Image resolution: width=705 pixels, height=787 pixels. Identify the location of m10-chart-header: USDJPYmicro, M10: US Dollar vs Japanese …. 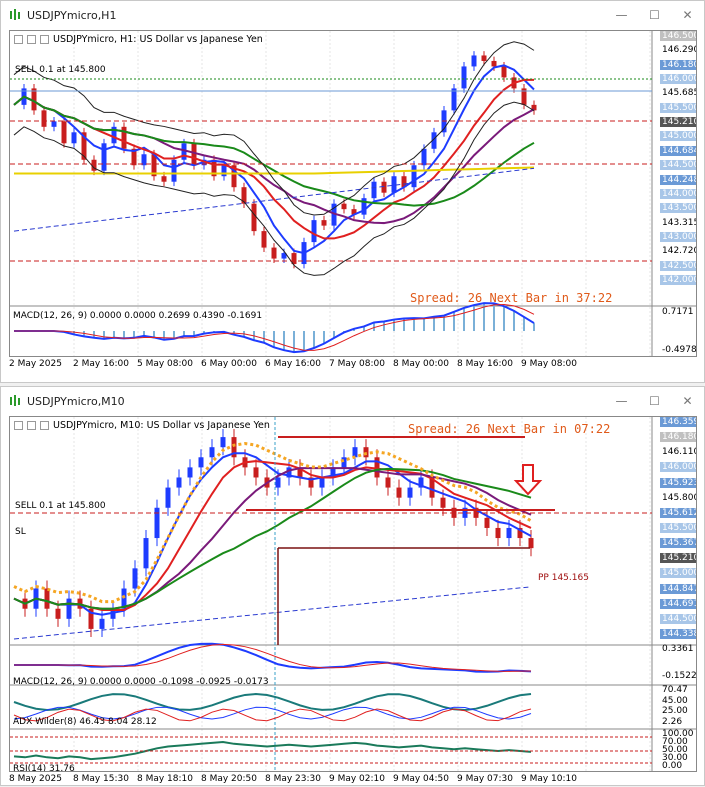
(142, 425).